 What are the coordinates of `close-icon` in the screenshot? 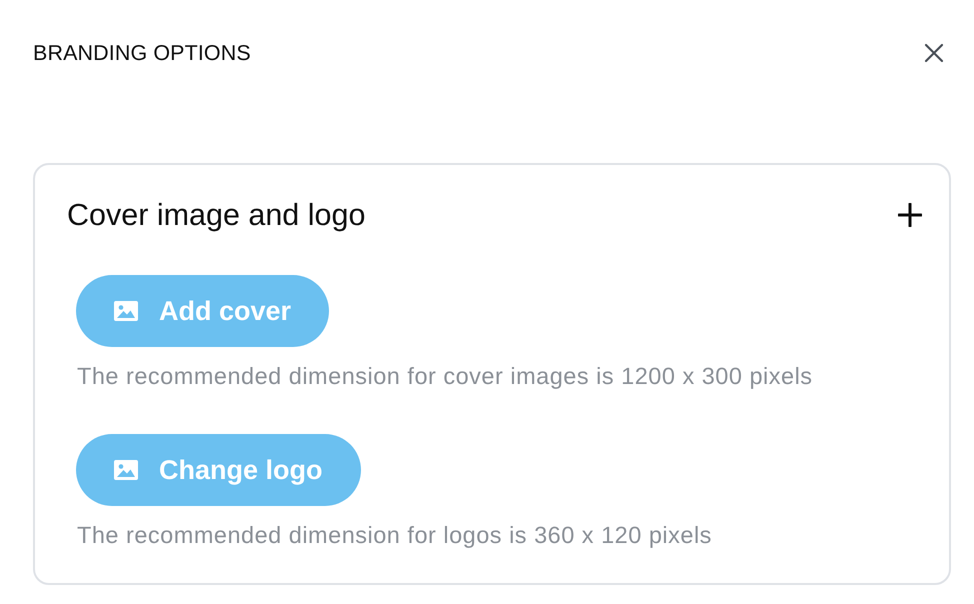 It's located at (934, 52).